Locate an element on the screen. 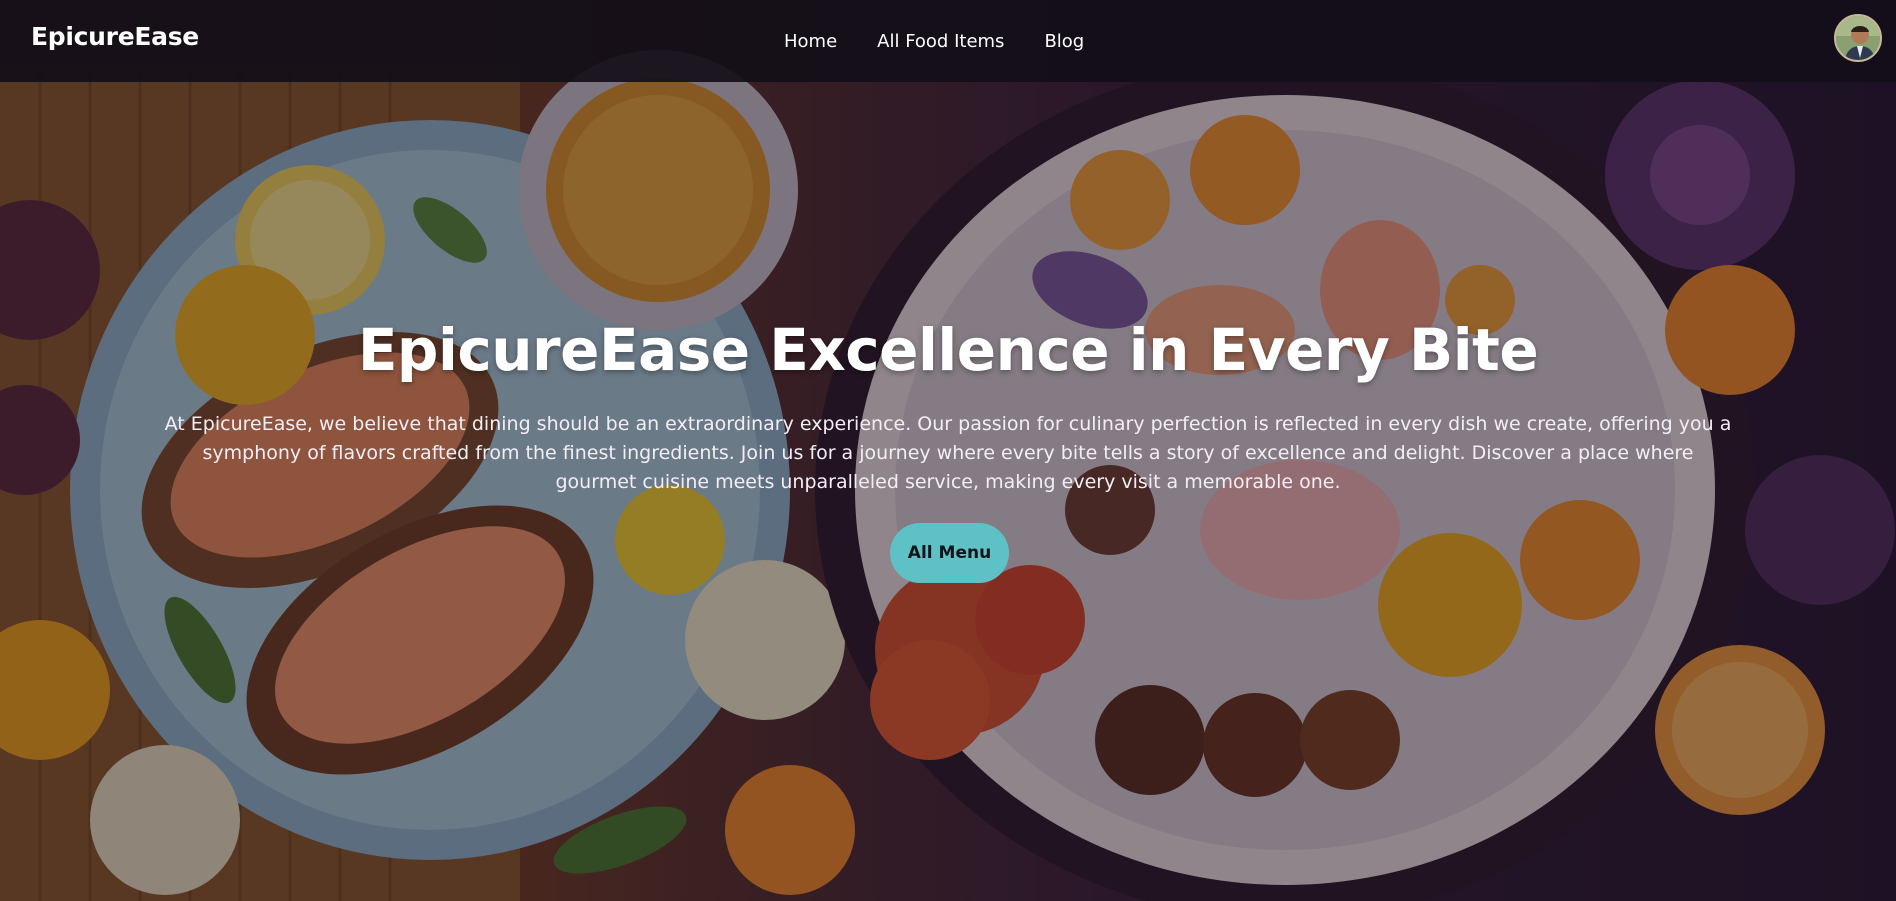 The height and width of the screenshot is (901, 1896). brand-logo: EpicureEase is located at coordinates (115, 36).